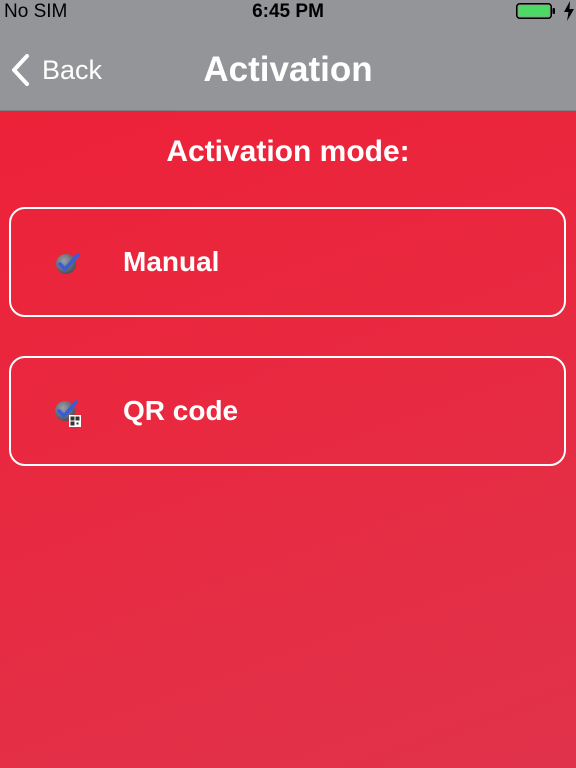 The height and width of the screenshot is (768, 576). I want to click on qr-code-option-button: QR code, so click(287, 411).